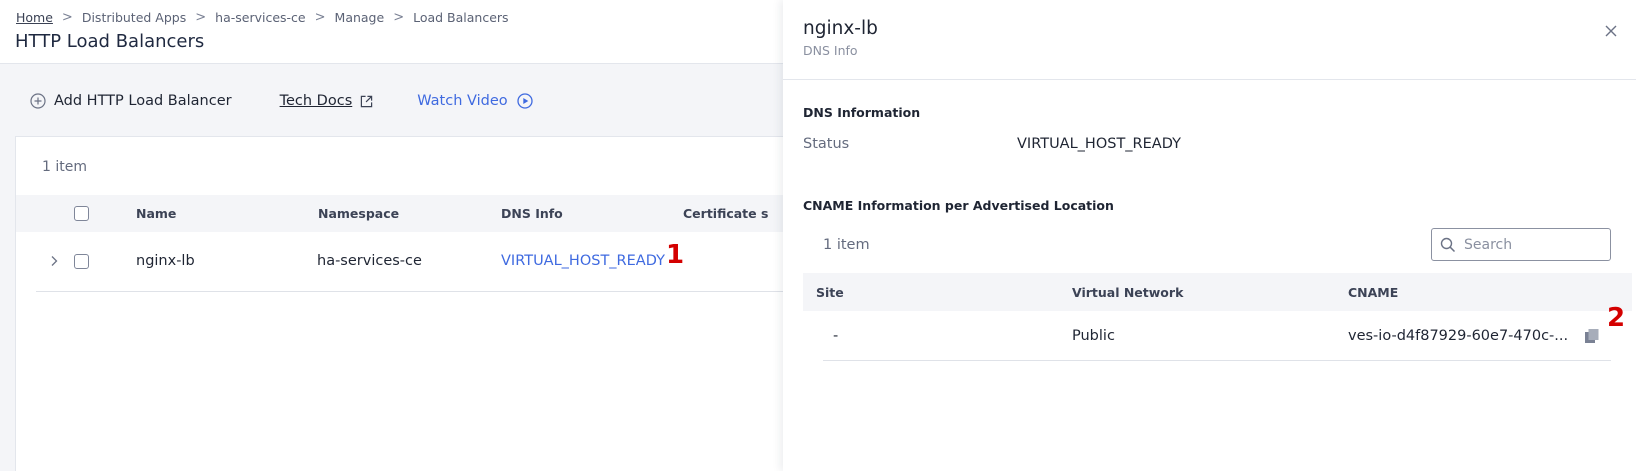 The height and width of the screenshot is (471, 1636). Describe the element at coordinates (358, 213) in the screenshot. I see `column-header-namespace: Namespace` at that location.